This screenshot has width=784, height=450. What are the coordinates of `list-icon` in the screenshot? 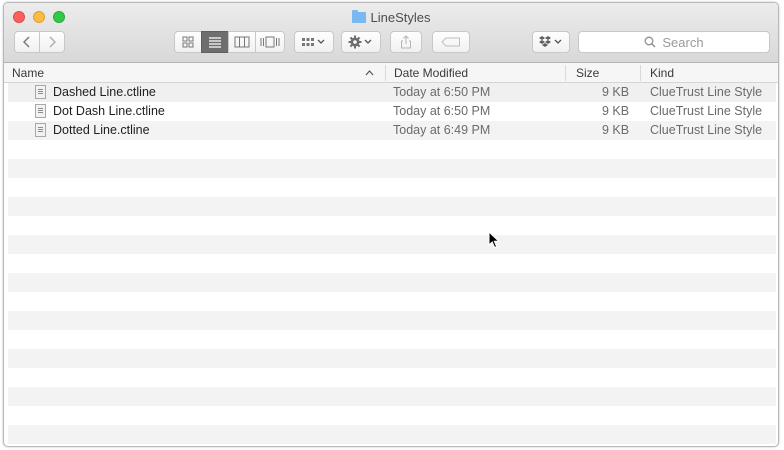 It's located at (215, 42).